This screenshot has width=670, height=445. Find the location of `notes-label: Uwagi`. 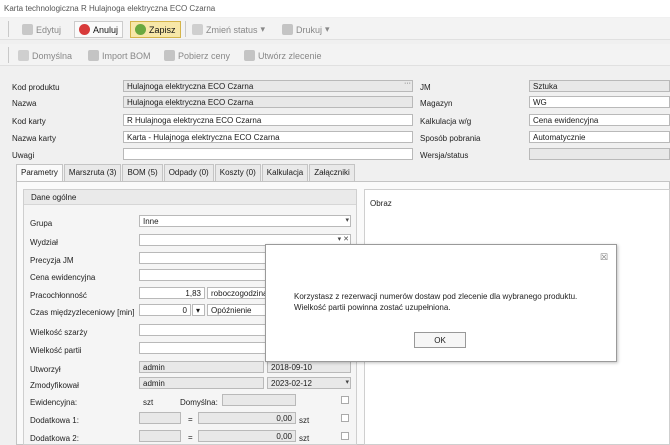

notes-label: Uwagi is located at coordinates (23, 155).